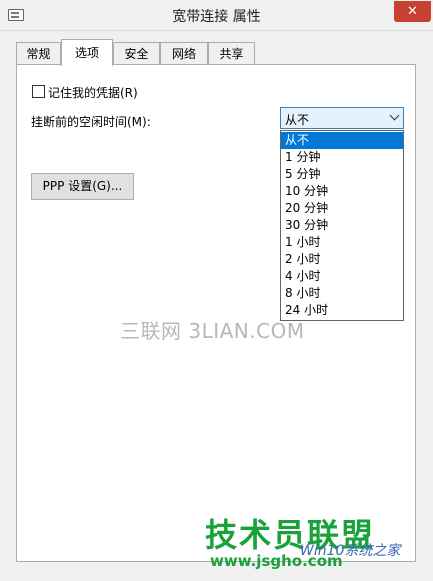 This screenshot has width=433, height=581. I want to click on tab-options: 选项, so click(87, 52).